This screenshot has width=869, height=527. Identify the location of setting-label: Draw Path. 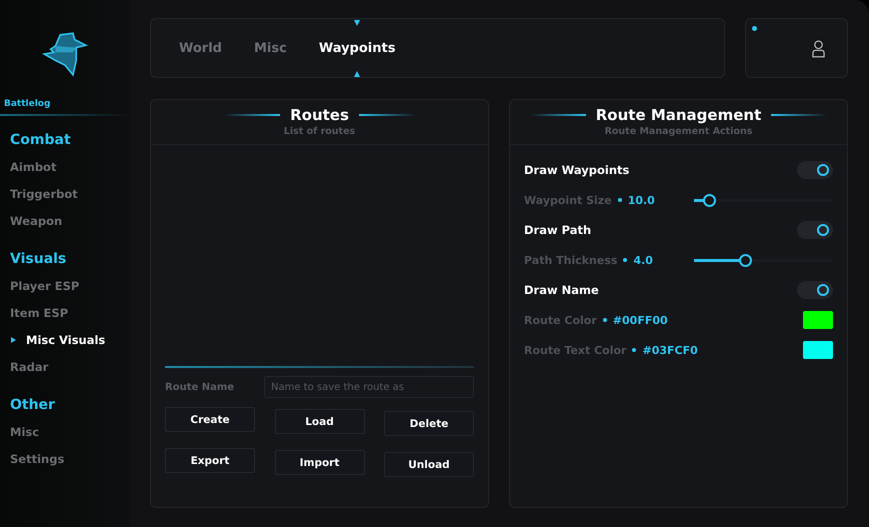
(558, 230).